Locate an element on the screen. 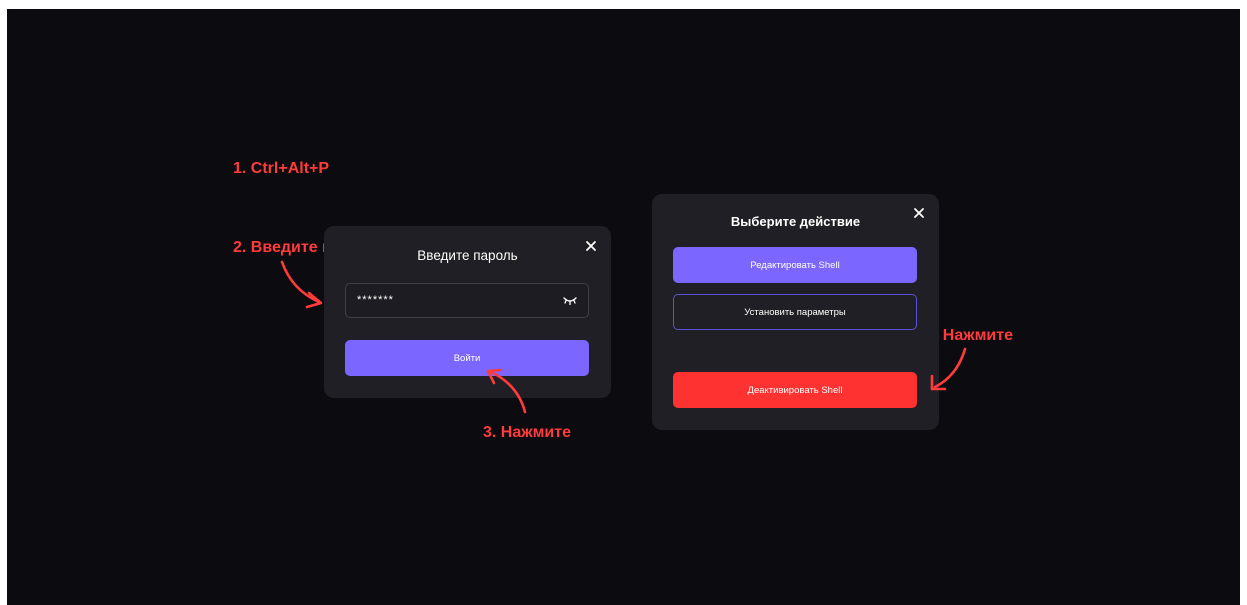  annotation-step-3: 3. Нажмите is located at coordinates (527, 432).